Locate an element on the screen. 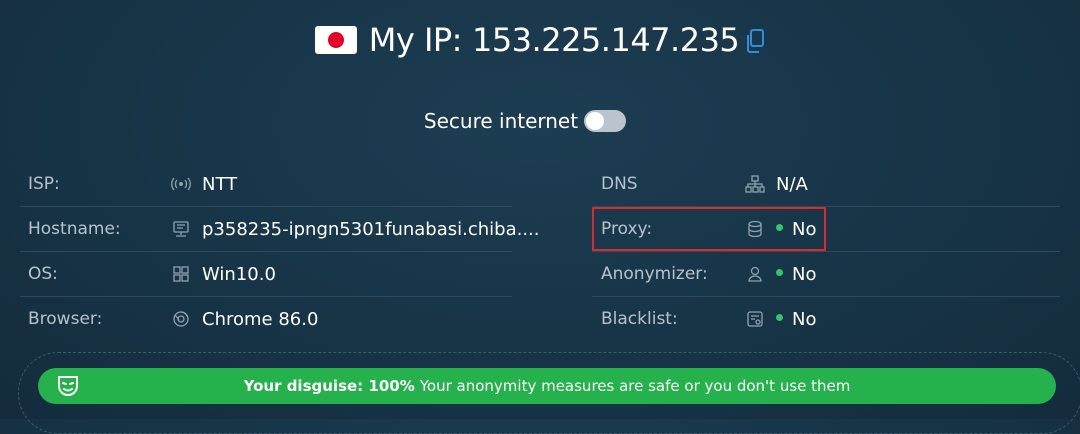 The height and width of the screenshot is (434, 1080). server-icon is located at coordinates (181, 229).